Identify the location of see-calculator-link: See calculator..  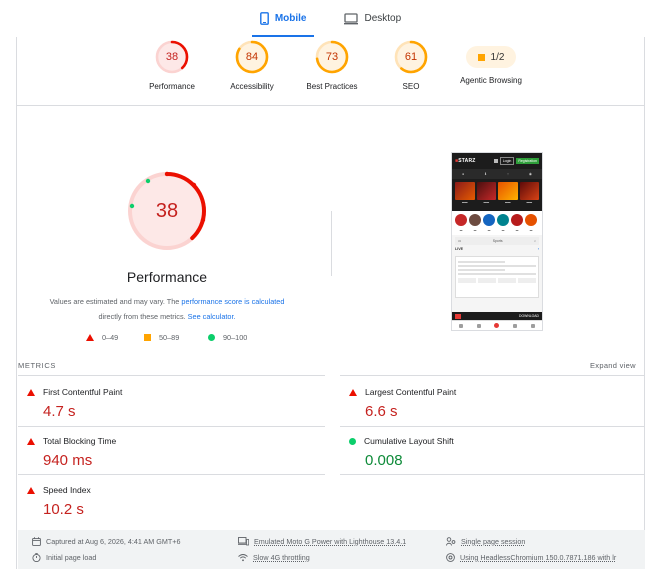
(212, 316).